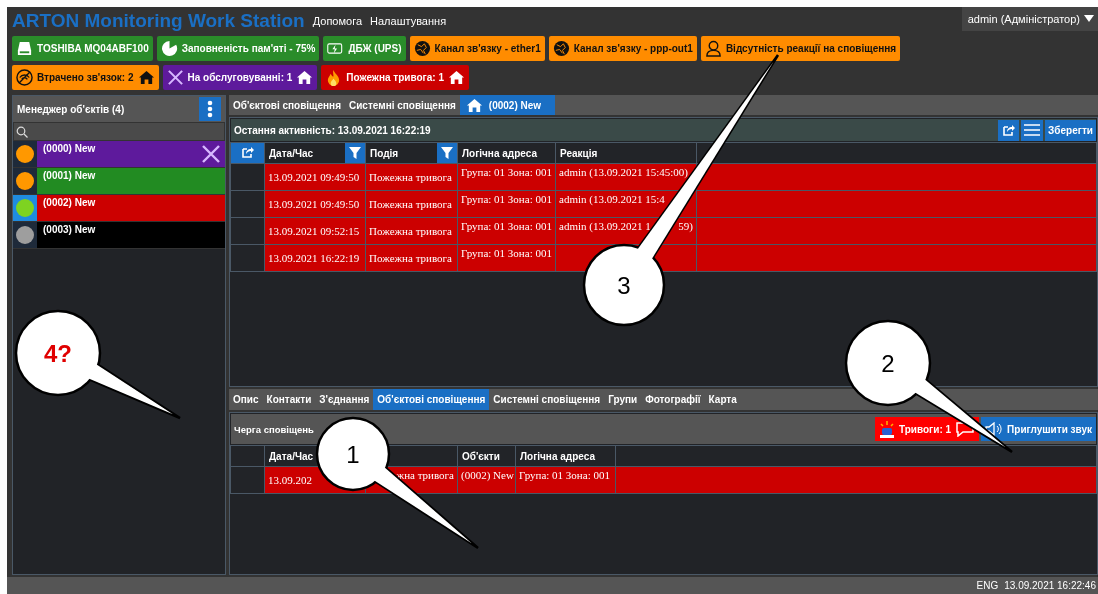  Describe the element at coordinates (289, 399) in the screenshot. I see `tab: Контакти` at that location.